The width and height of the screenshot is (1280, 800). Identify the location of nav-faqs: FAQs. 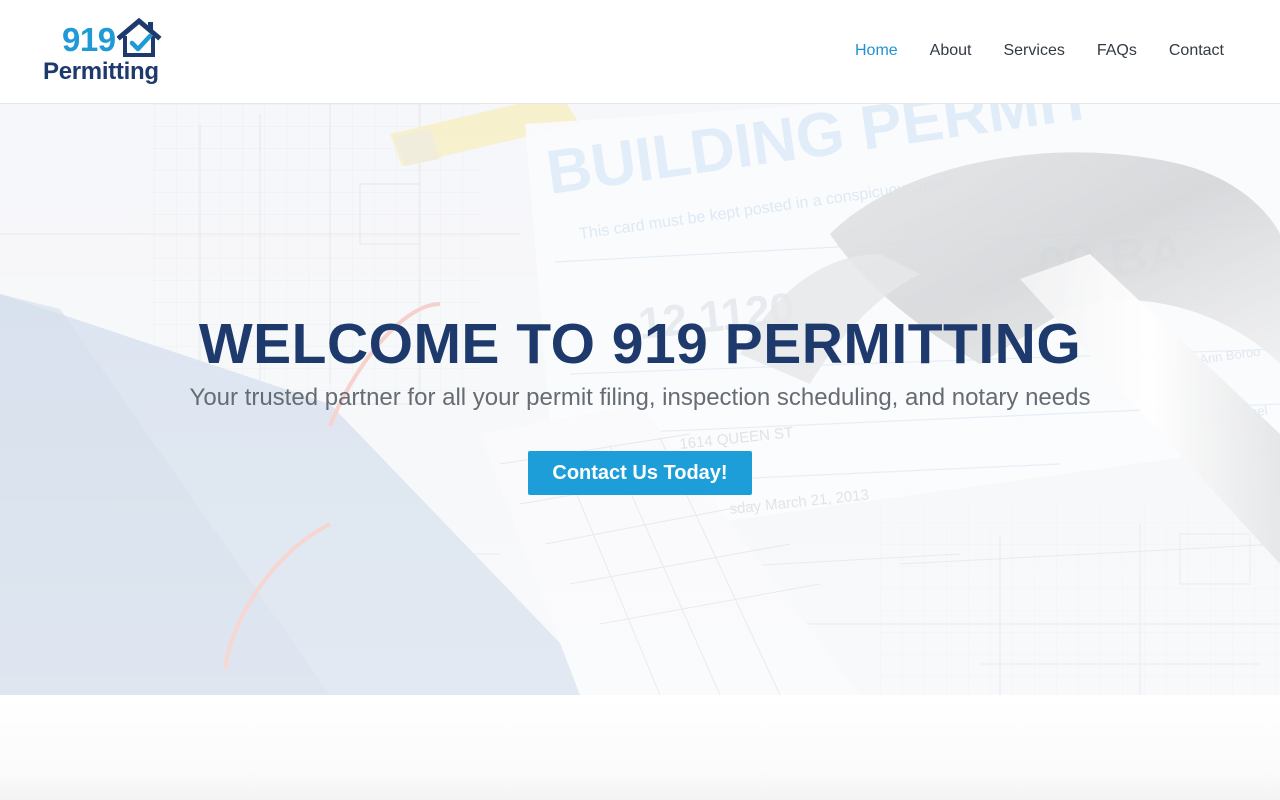
(1117, 51).